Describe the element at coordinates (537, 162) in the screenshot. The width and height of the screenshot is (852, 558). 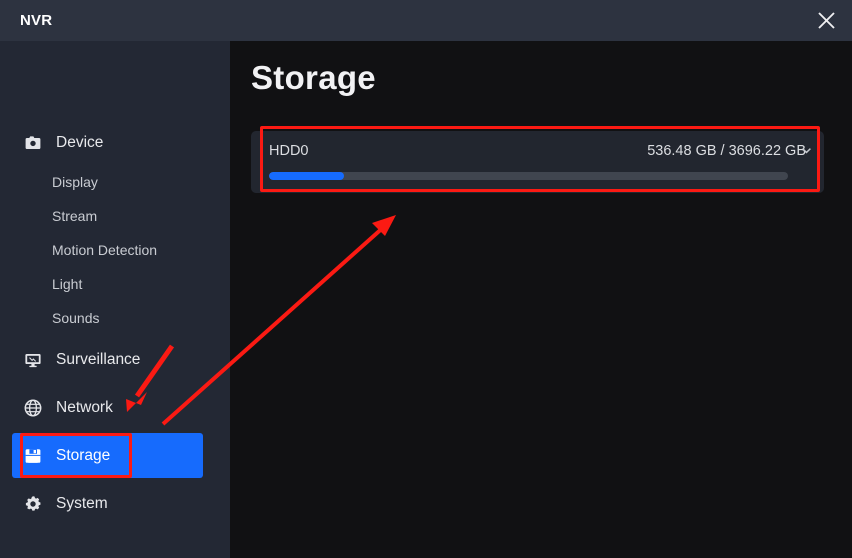
I see `storage-disk-card: HDD0 536.48 GB / 3696.22 GB` at that location.